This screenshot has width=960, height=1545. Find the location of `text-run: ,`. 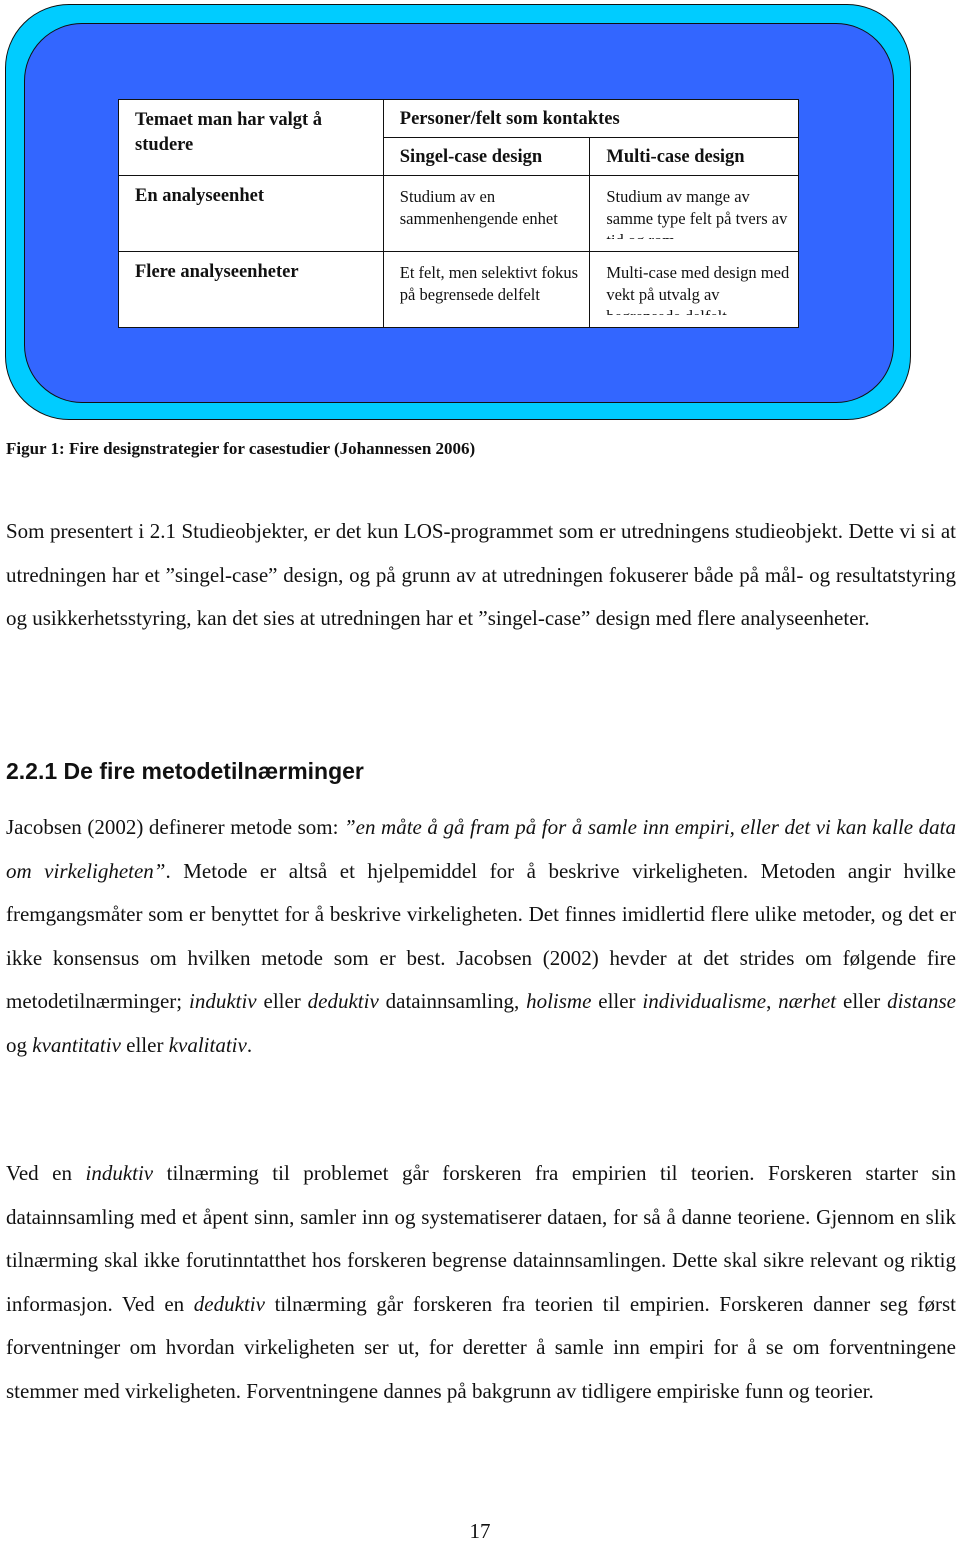

text-run: , is located at coordinates (772, 1001).